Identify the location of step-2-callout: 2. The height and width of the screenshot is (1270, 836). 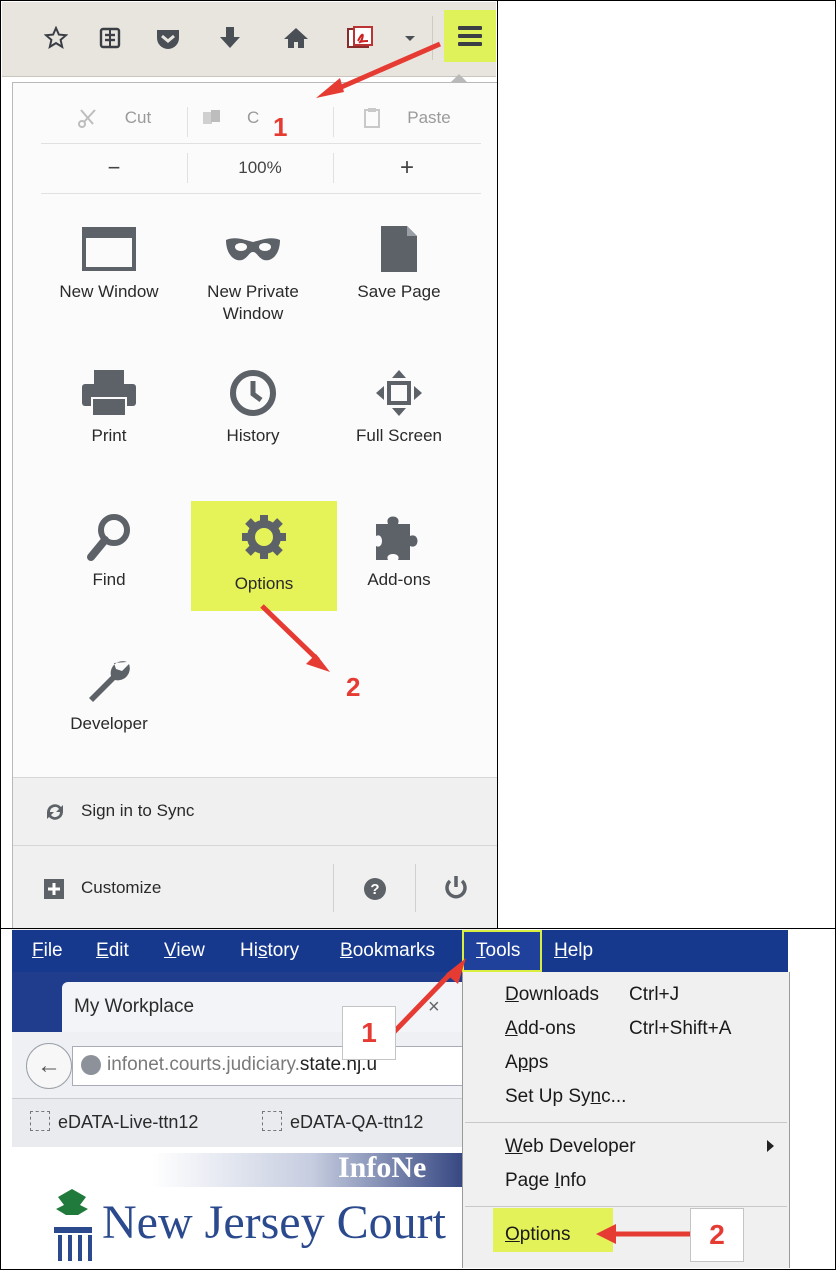
(717, 1235).